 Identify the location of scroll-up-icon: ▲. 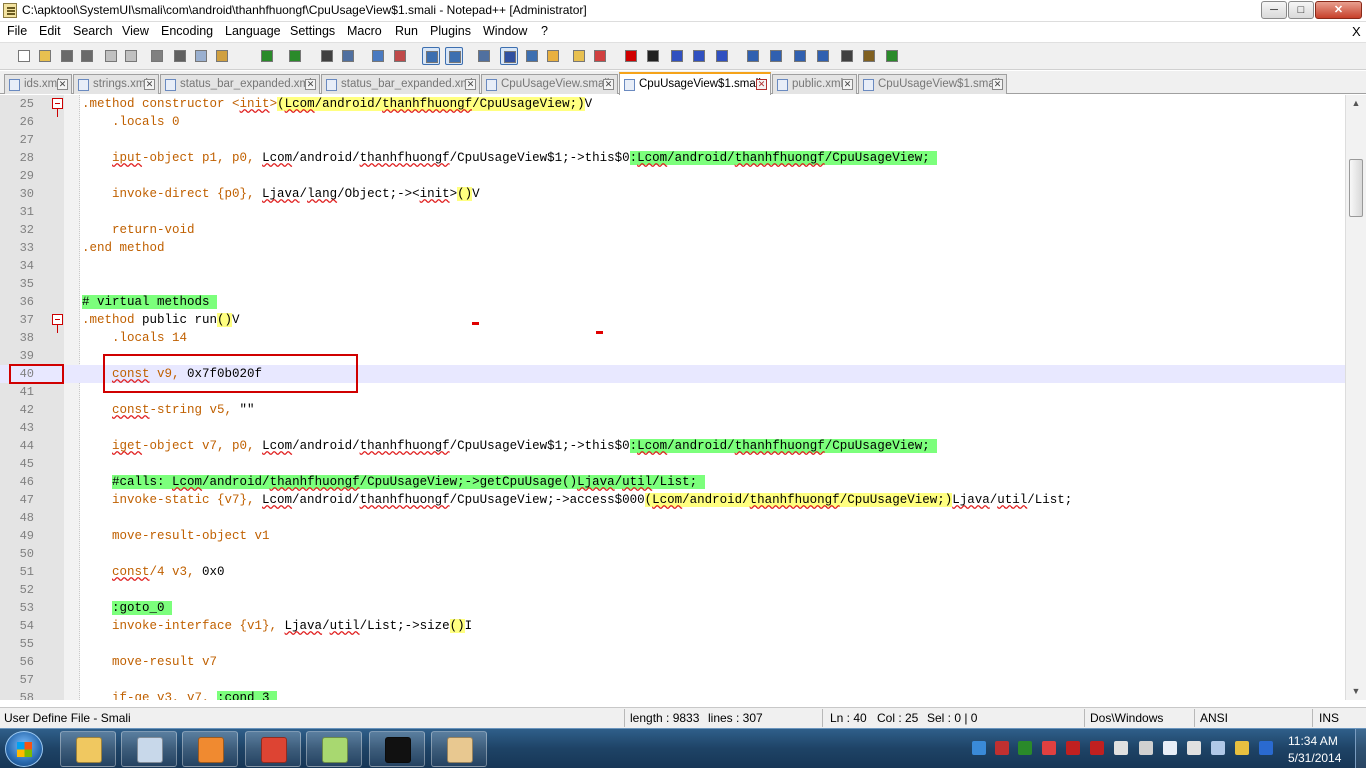
(1356, 103).